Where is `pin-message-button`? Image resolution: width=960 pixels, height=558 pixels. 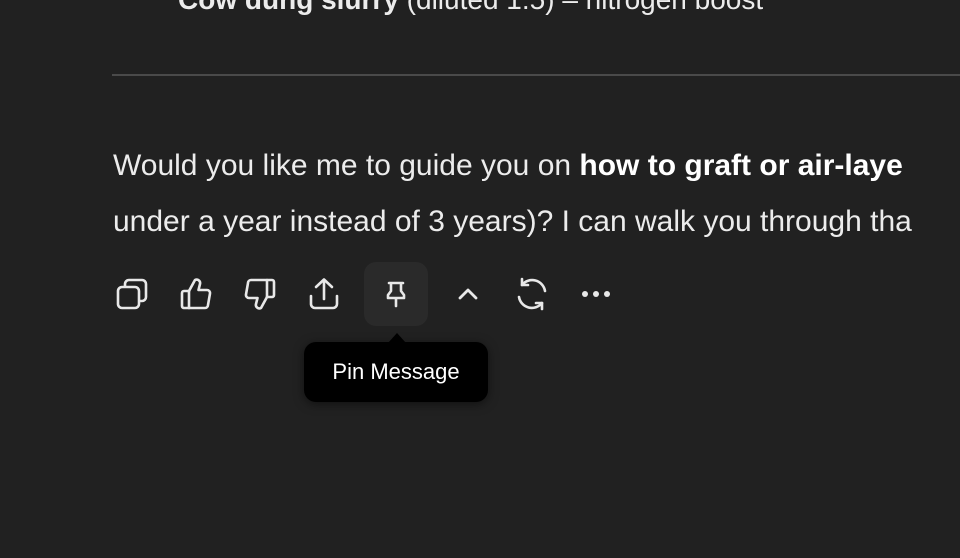 pin-message-button is located at coordinates (396, 294).